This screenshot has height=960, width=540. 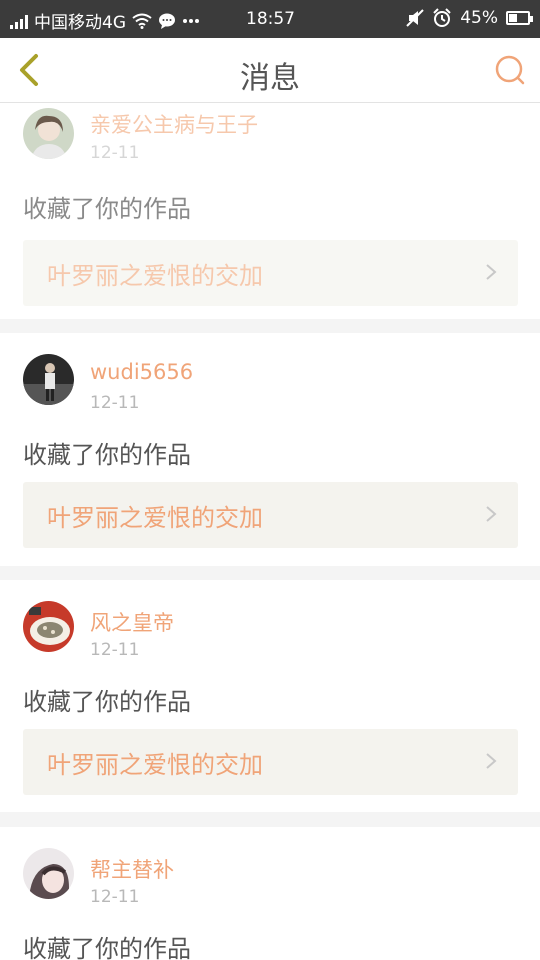 What do you see at coordinates (174, 124) in the screenshot?
I see `username: 亲爱公主病与王子` at bounding box center [174, 124].